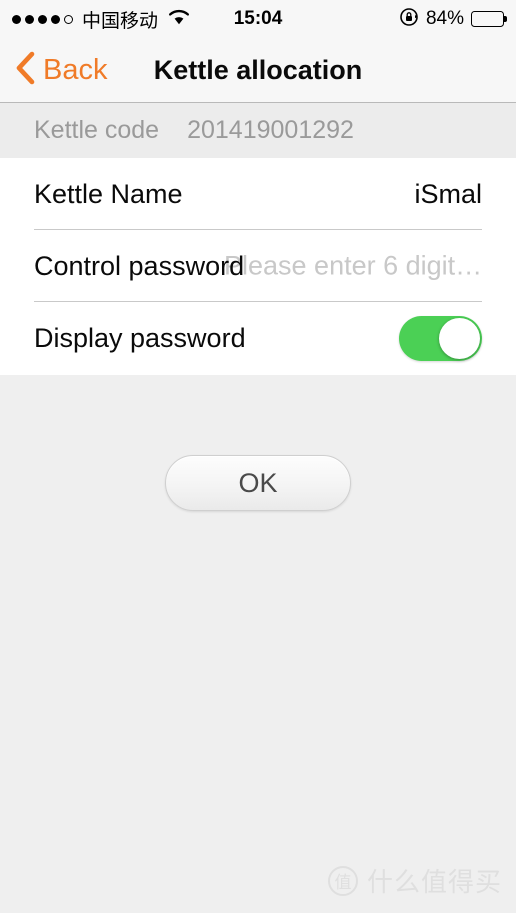 This screenshot has height=913, width=516. Describe the element at coordinates (270, 130) in the screenshot. I see `kettle-code-value: 201419001292` at that location.